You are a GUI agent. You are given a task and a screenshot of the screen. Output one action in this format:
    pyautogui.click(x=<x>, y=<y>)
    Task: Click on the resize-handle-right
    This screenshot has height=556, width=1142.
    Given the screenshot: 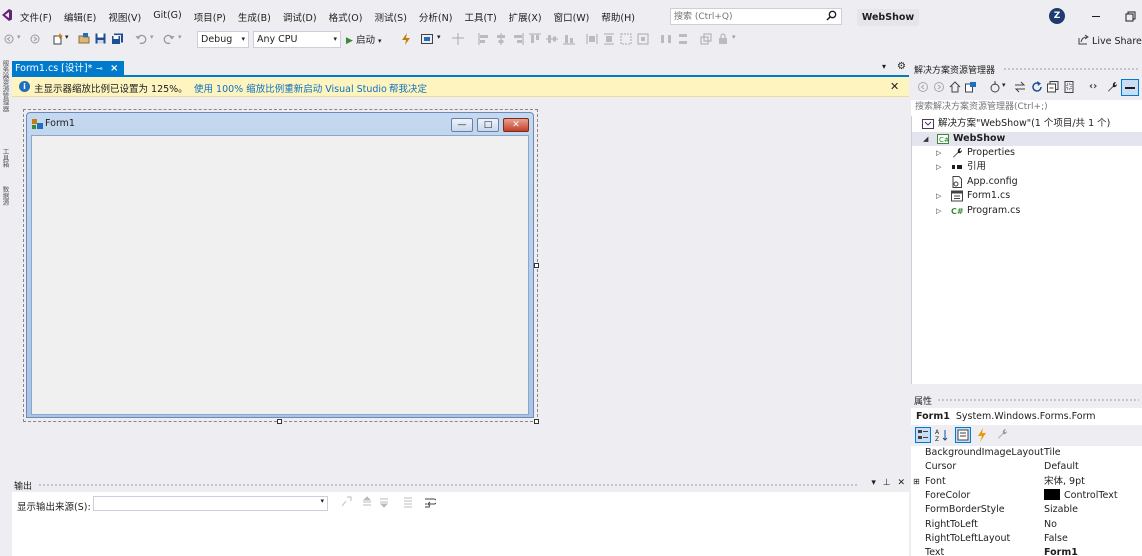 What is the action you would take?
    pyautogui.click(x=536, y=265)
    